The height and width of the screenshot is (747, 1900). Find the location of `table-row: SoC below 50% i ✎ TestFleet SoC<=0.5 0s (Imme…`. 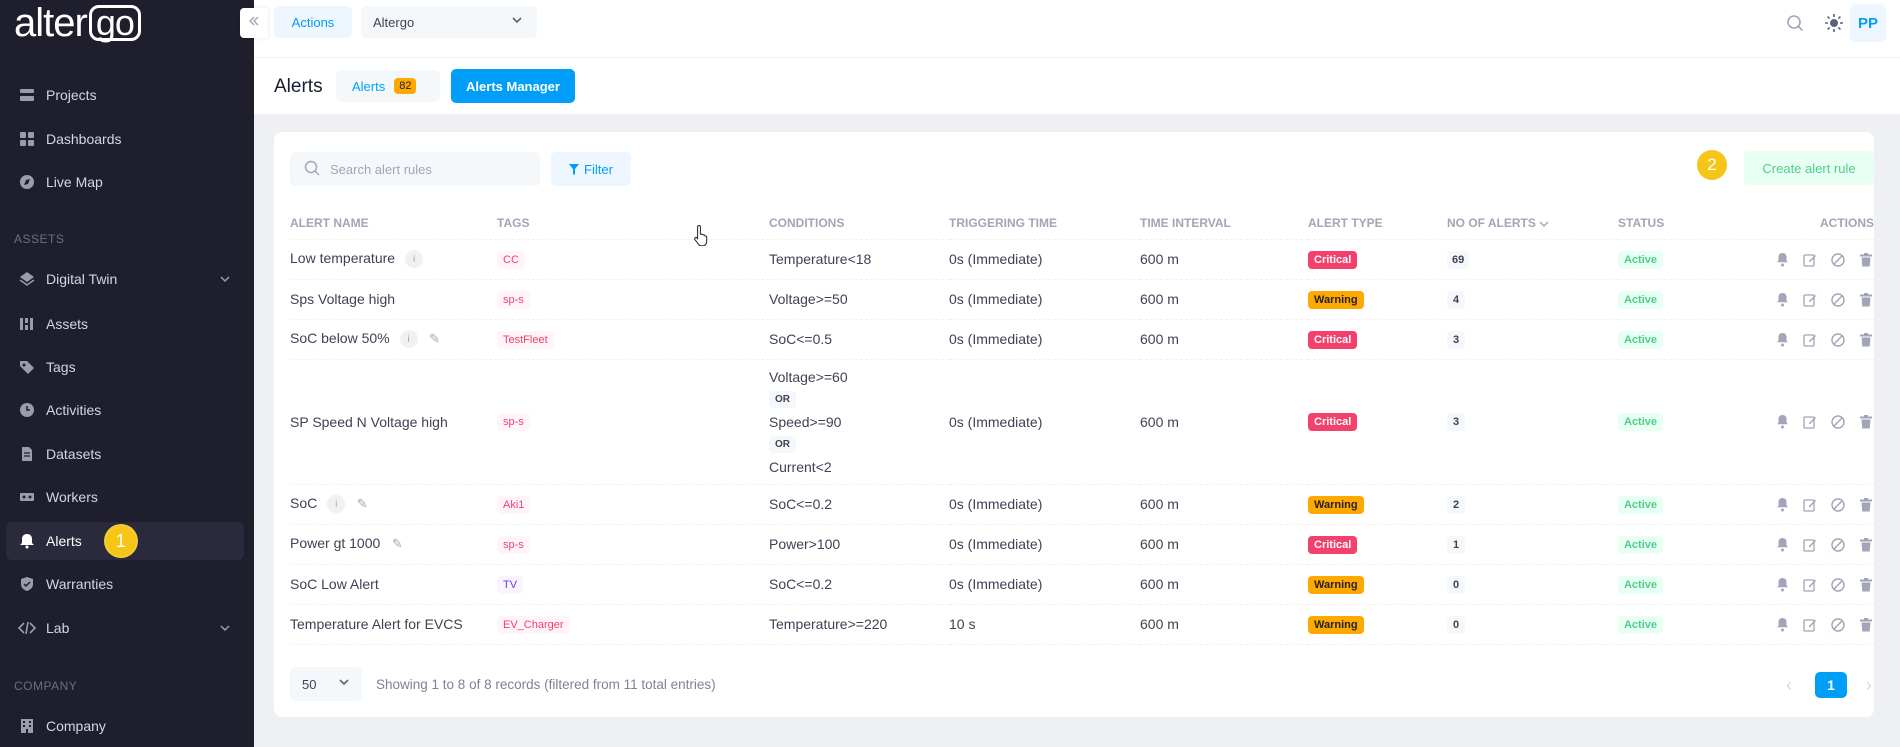

table-row: SoC below 50% i ✎ TestFleet SoC<=0.5 0s (Imme… is located at coordinates (1082, 339).